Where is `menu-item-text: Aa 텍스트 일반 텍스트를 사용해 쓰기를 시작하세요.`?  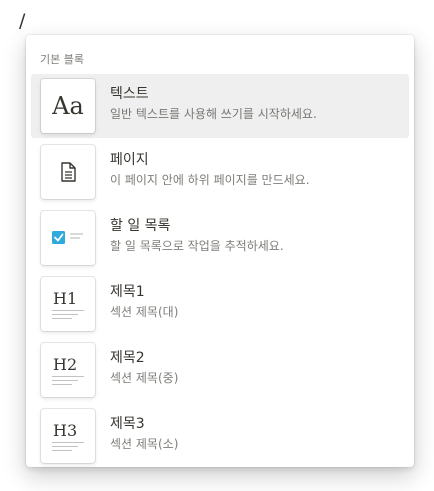
menu-item-text: Aa 텍스트 일반 텍스트를 사용해 쓰기를 시작하세요. is located at coordinates (220, 106).